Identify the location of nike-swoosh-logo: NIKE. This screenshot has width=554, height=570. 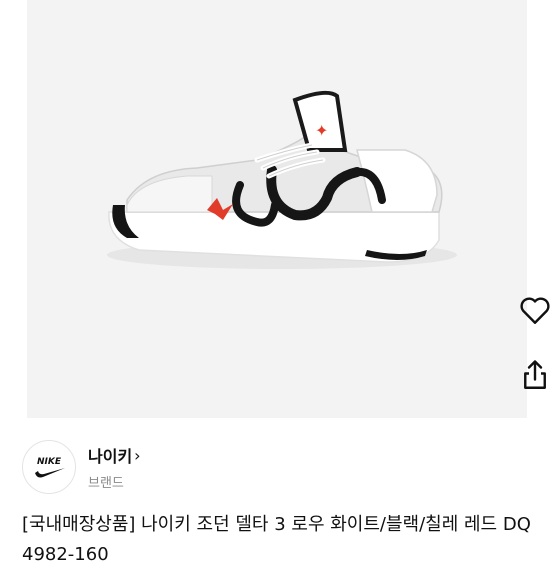
(50, 467).